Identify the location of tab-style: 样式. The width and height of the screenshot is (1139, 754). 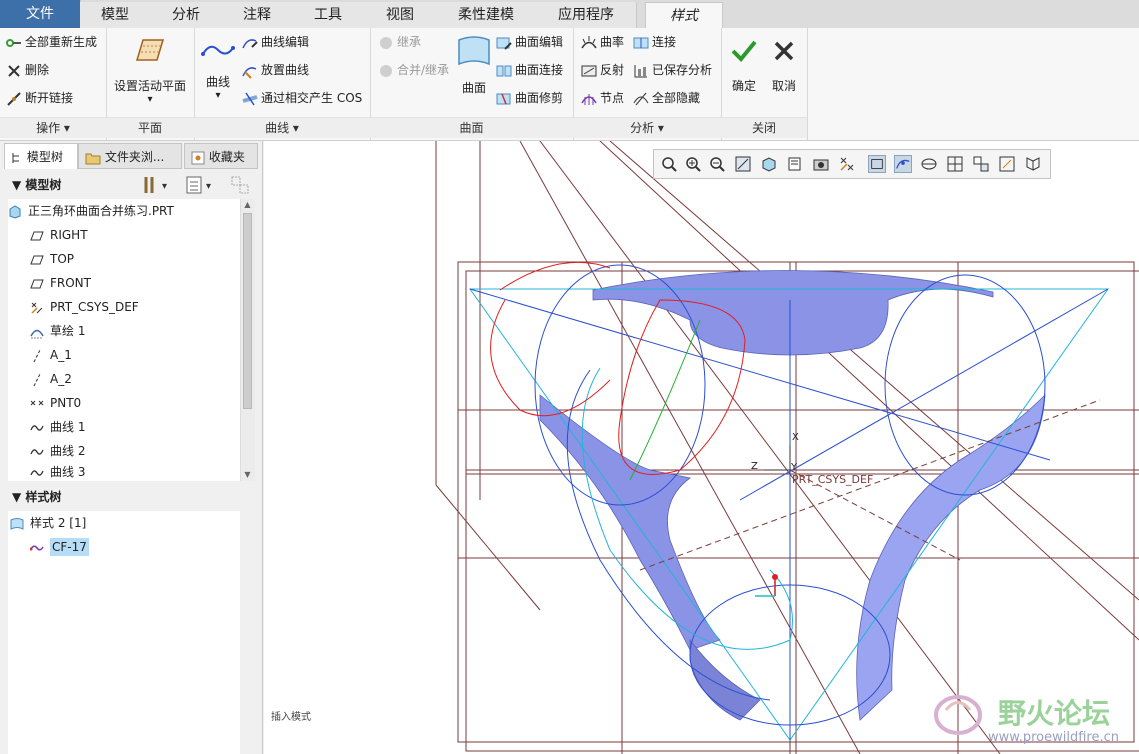
(684, 16).